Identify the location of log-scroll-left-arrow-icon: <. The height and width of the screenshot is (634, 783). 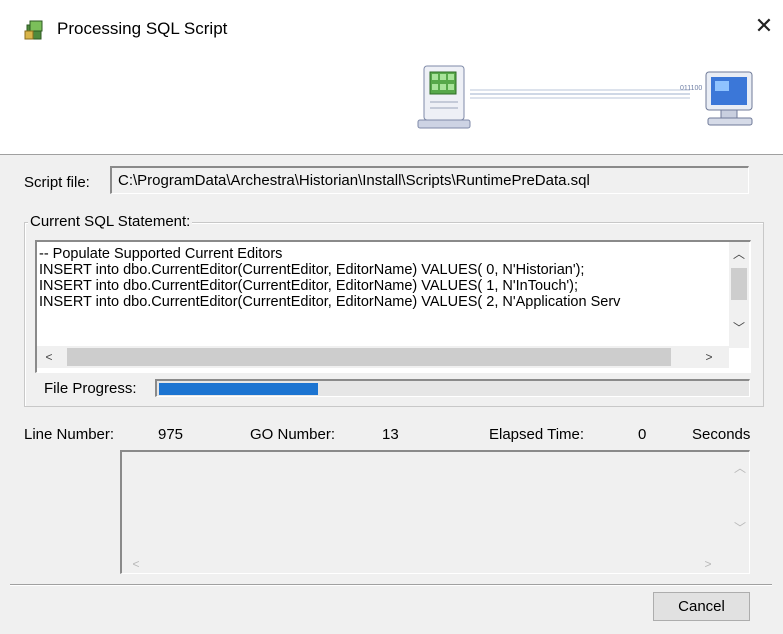
(136, 564).